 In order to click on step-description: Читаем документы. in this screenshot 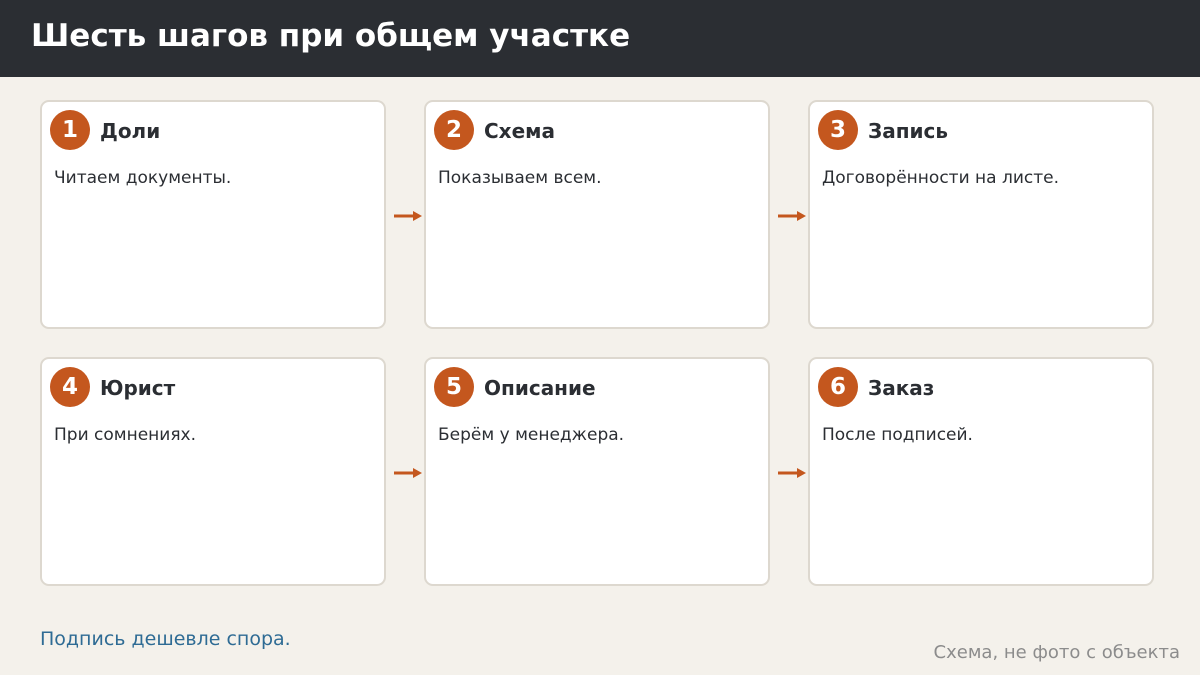, I will do `click(143, 178)`.